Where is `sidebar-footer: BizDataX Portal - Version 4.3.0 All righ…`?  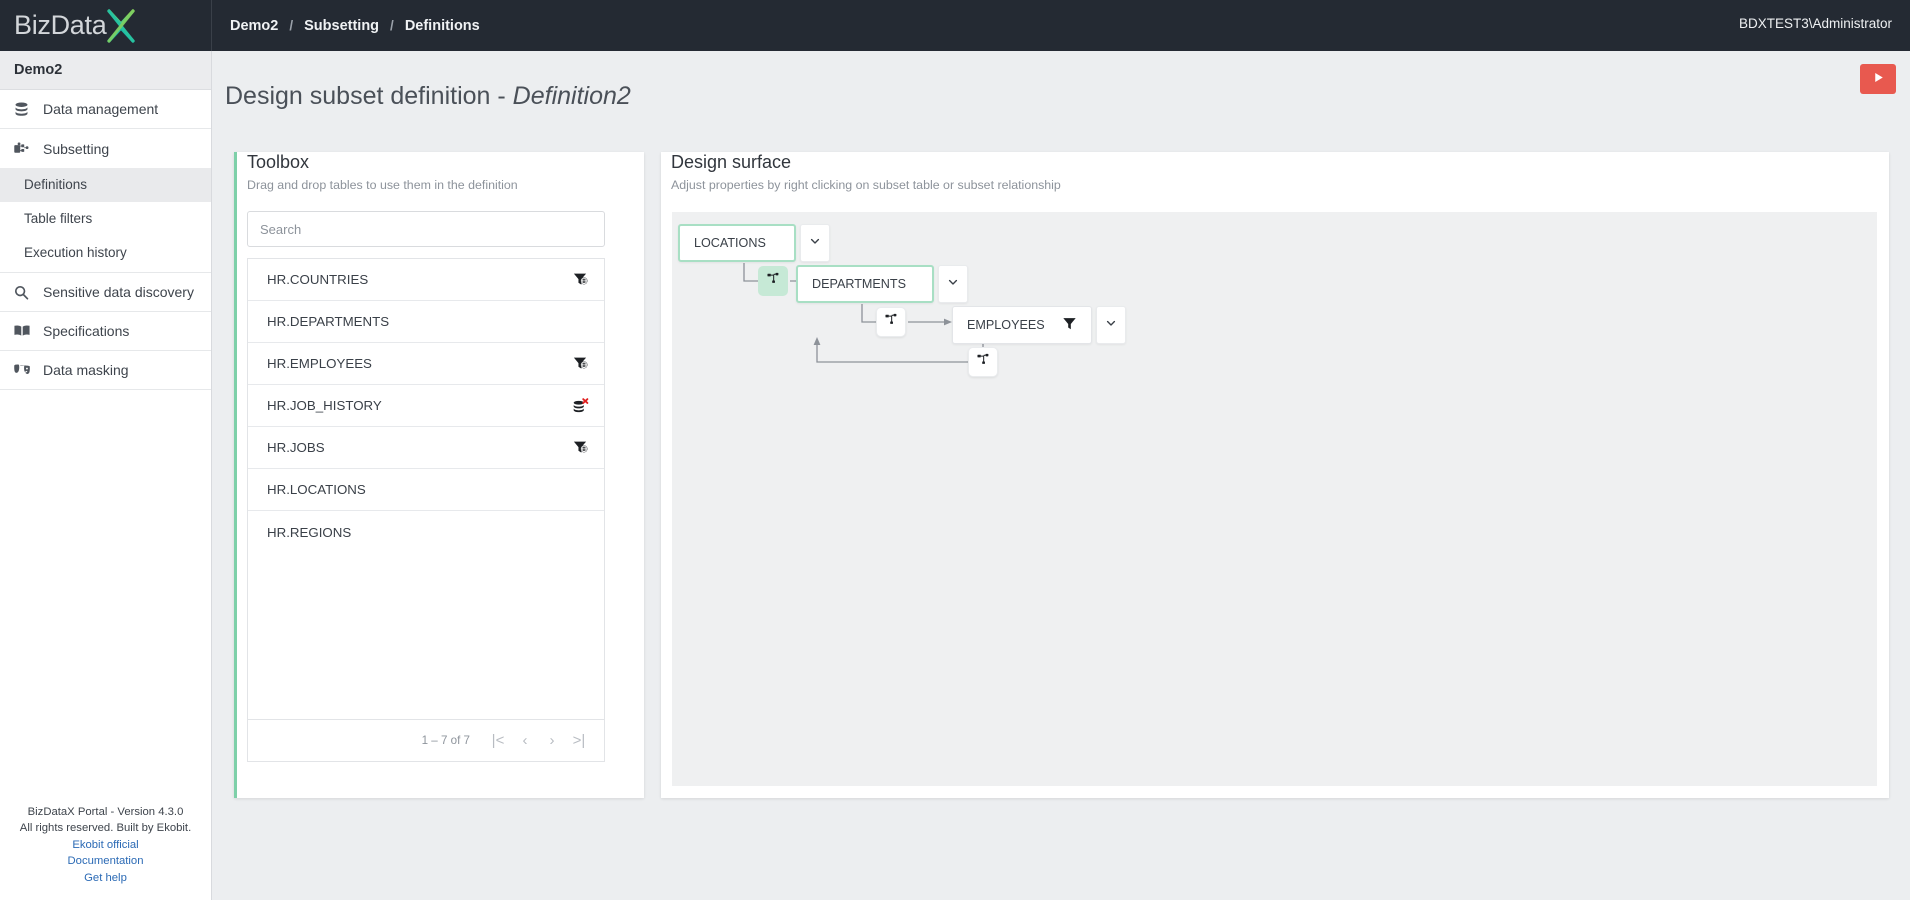 sidebar-footer: BizDataX Portal - Version 4.3.0 All righ… is located at coordinates (105, 845).